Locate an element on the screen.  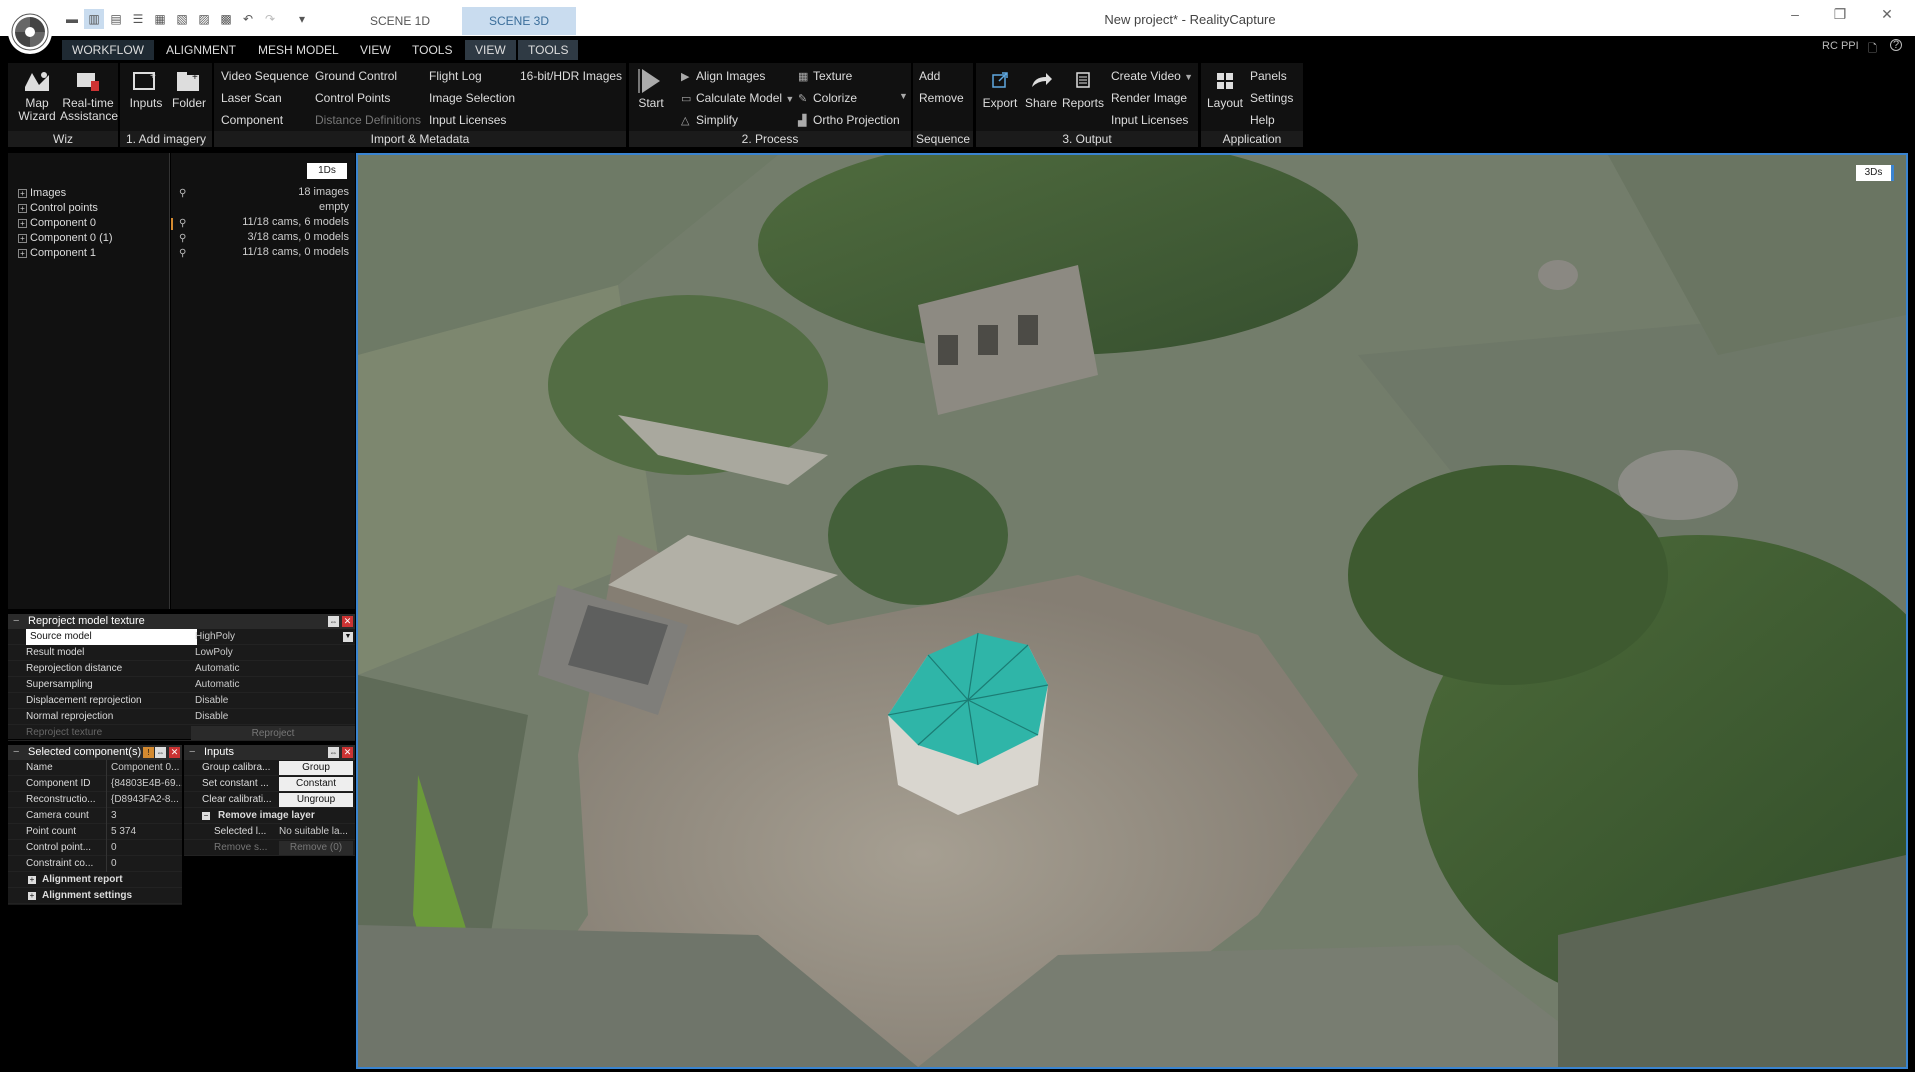
layout-button: Layout is located at coordinates (1225, 88).